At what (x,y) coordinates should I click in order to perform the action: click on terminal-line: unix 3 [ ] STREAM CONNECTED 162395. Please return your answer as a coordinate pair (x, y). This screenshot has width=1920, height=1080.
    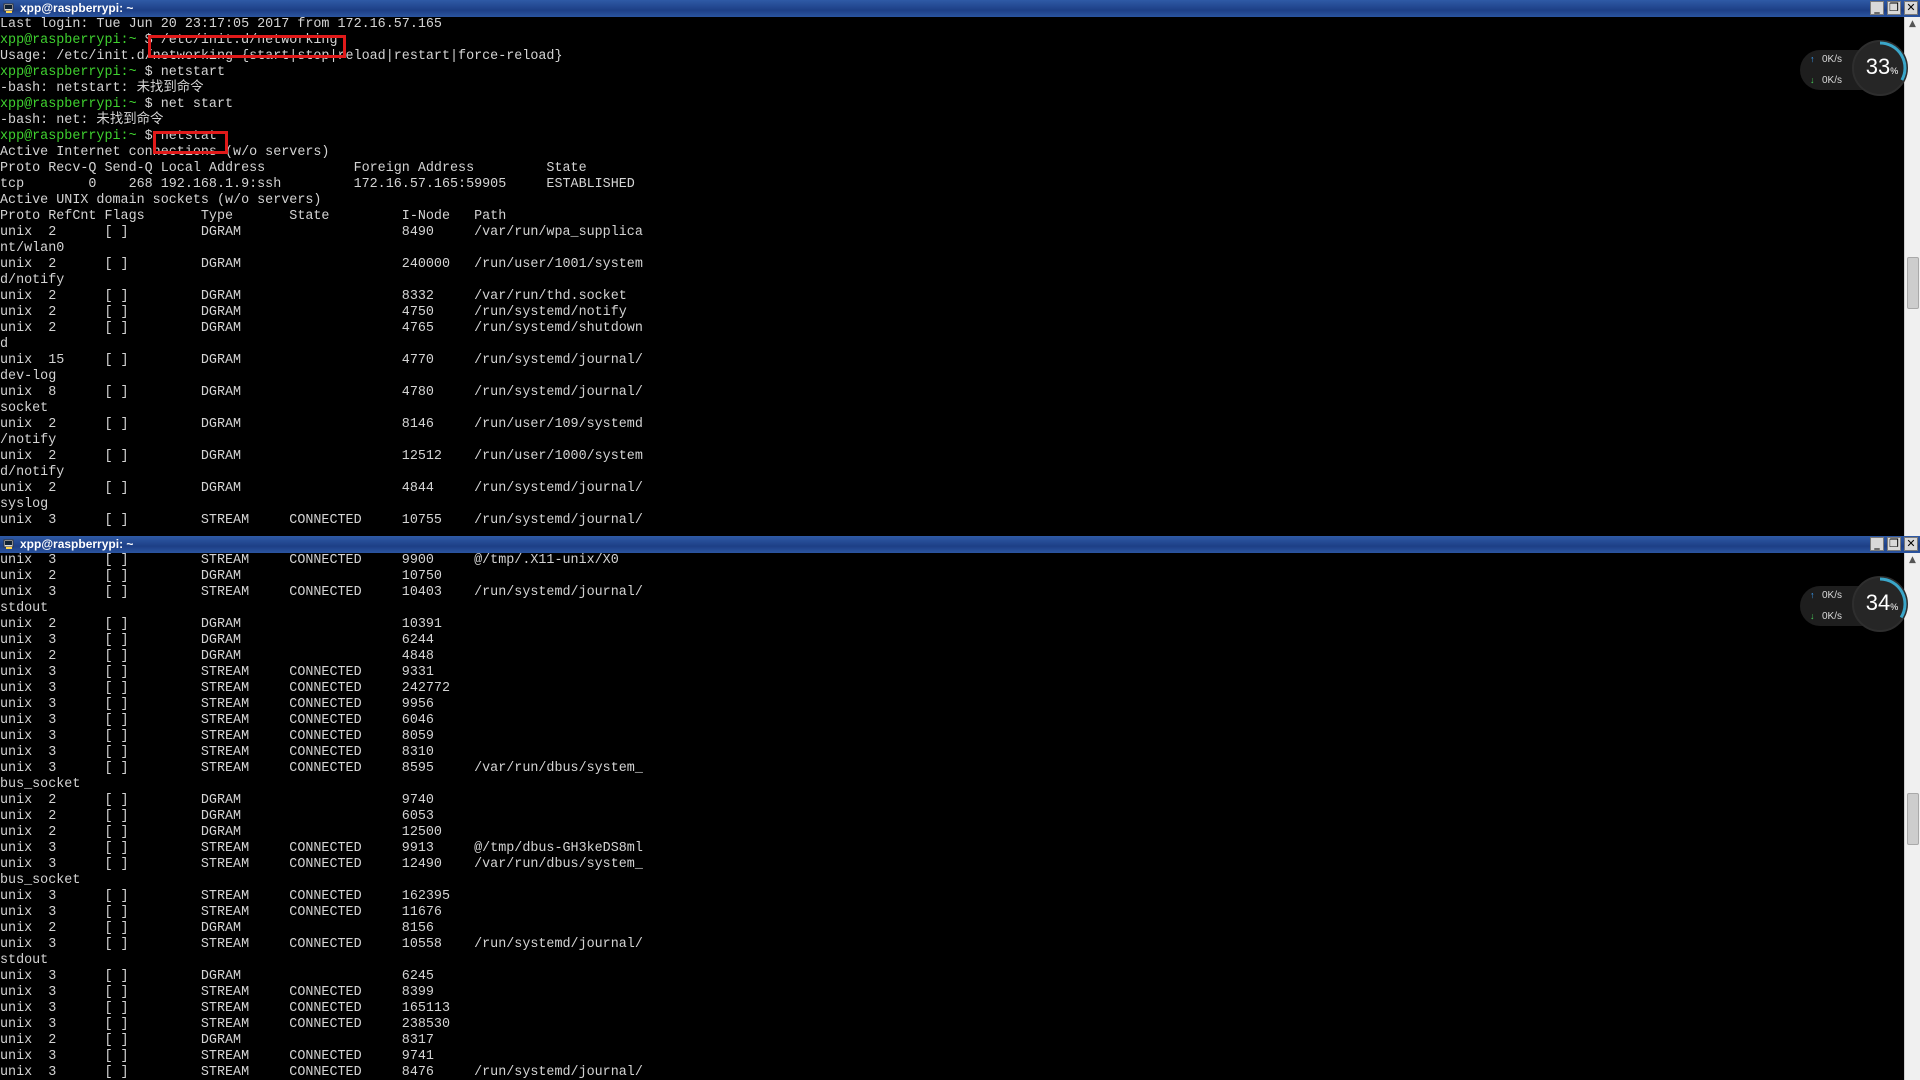
    Looking at the image, I should click on (225, 896).